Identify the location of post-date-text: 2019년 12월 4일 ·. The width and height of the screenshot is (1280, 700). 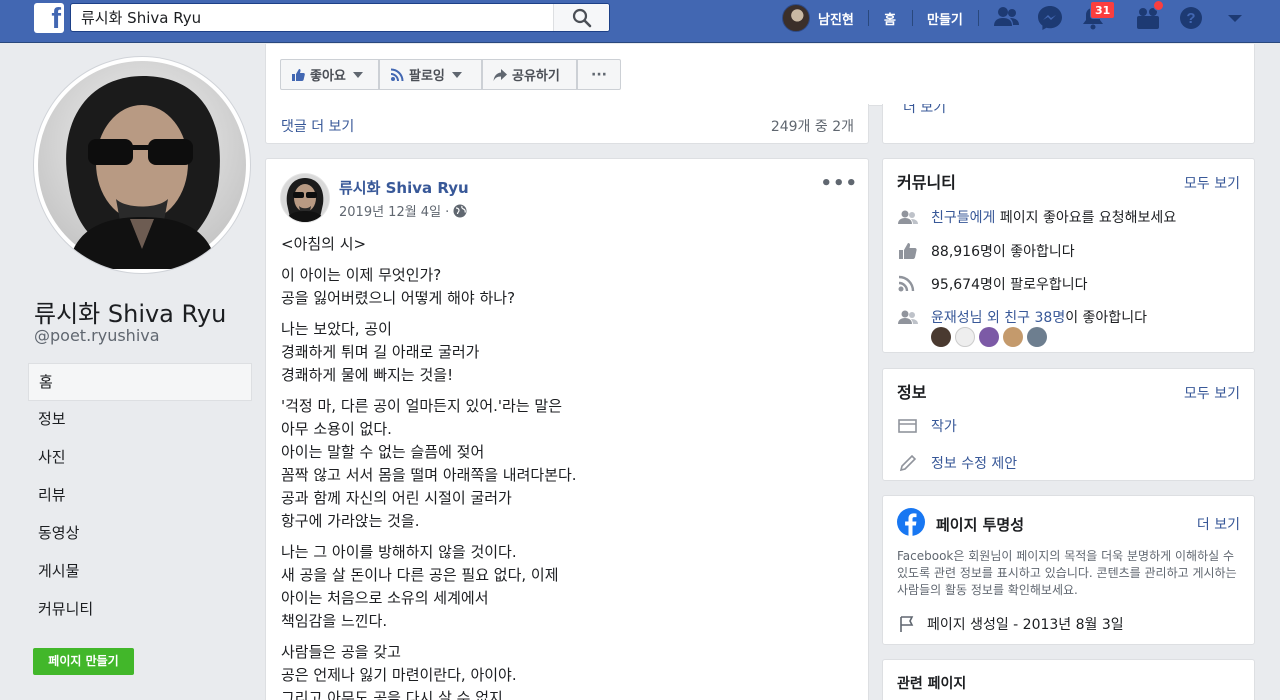
(394, 212).